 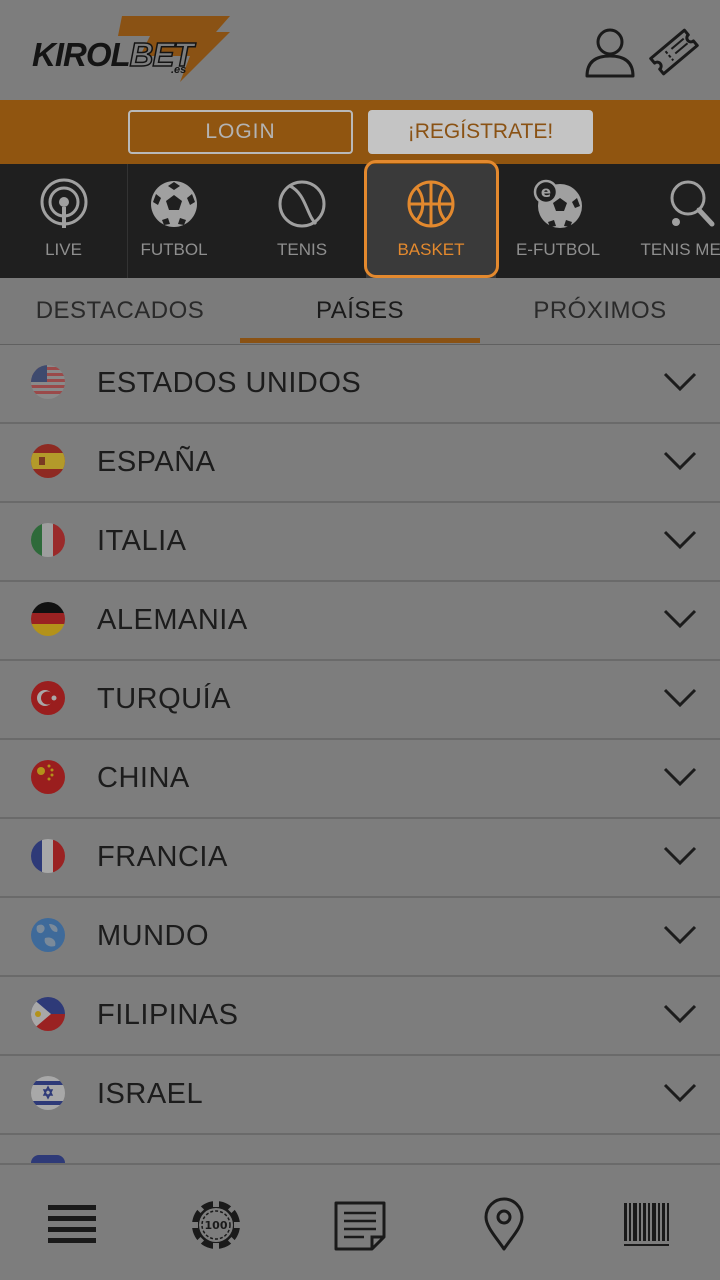 I want to click on country-name: CHINA, so click(x=143, y=778).